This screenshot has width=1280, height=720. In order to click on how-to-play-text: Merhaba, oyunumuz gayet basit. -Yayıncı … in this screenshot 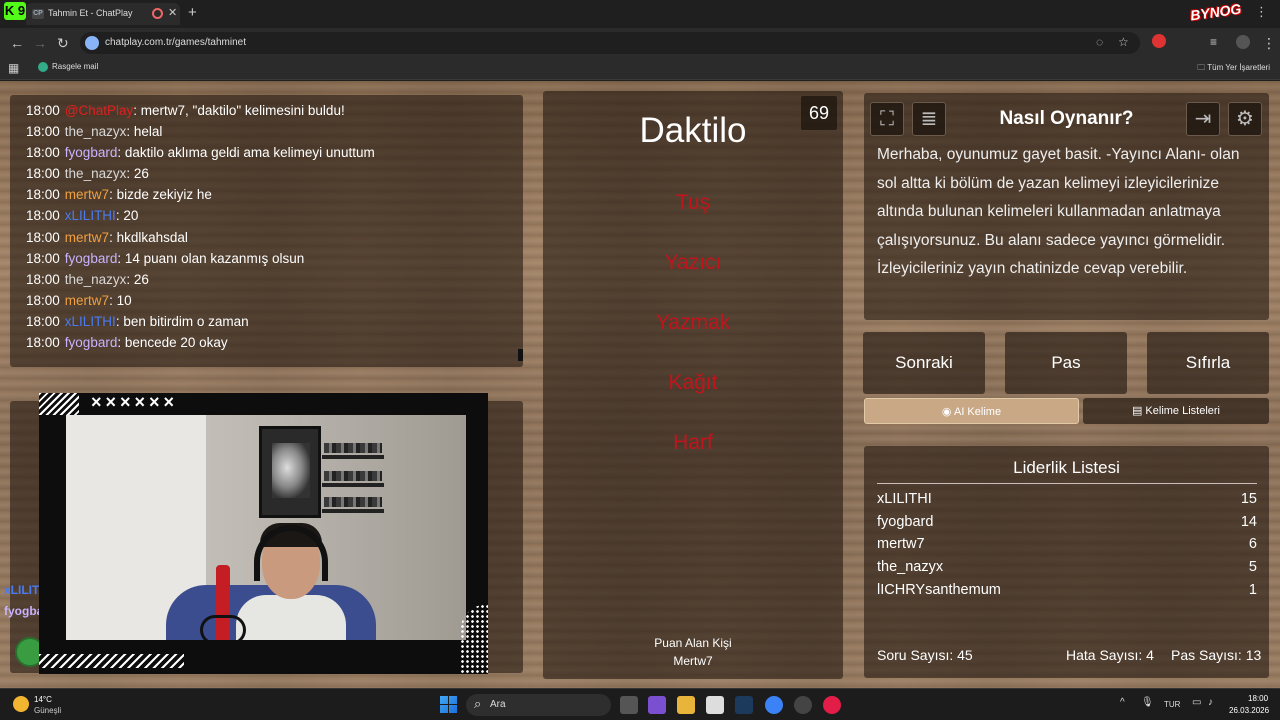, I will do `click(1058, 211)`.